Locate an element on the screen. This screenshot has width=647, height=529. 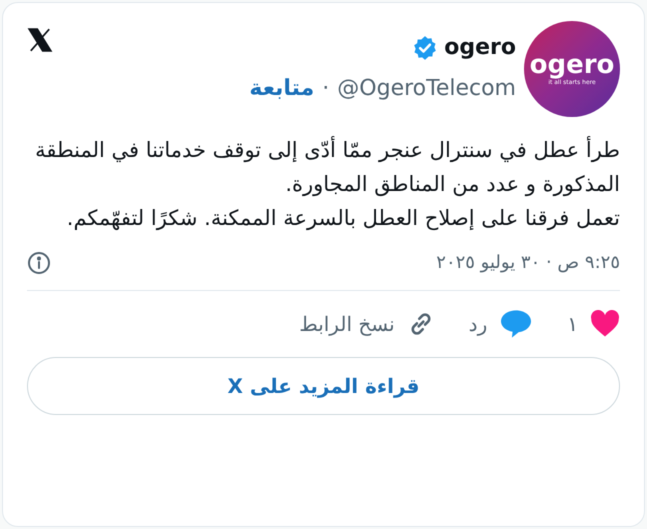
reply-button: رد is located at coordinates (501, 324).